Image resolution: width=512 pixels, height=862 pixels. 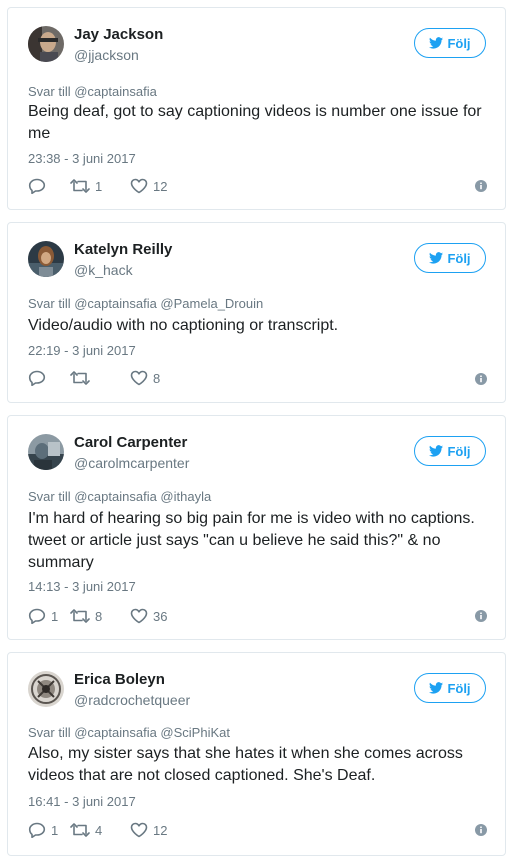 I want to click on reply-to: Svar till @captainsafia @Pamela_Drouin, so click(x=145, y=303).